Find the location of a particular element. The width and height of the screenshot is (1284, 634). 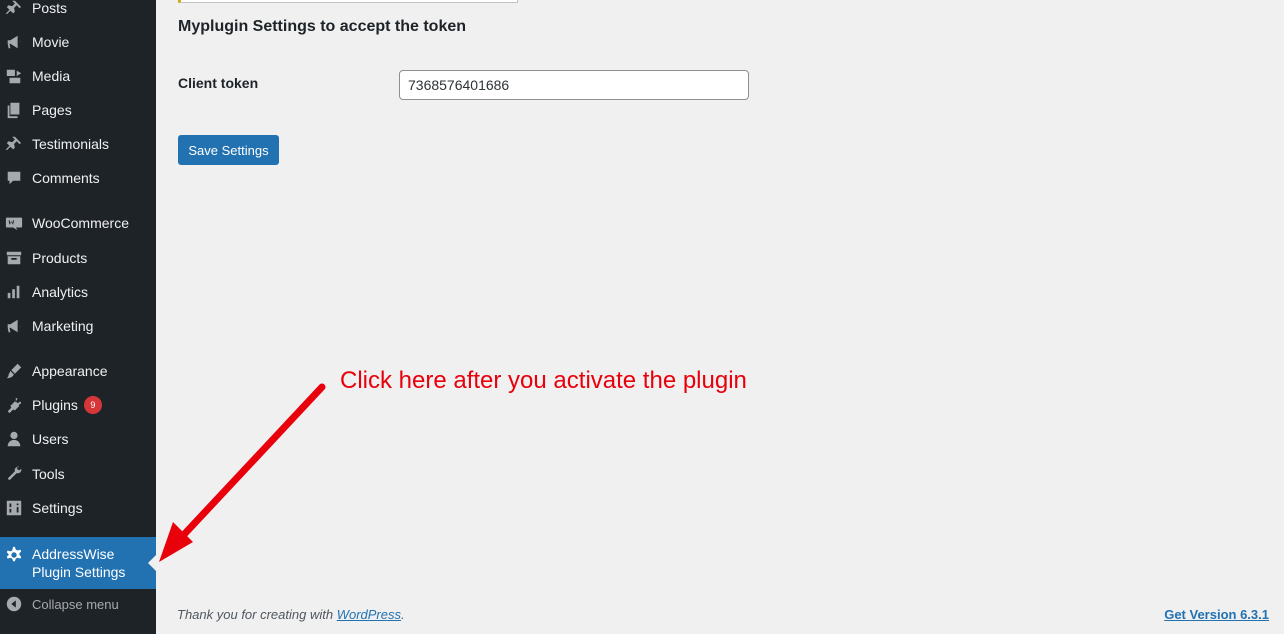

sidebar-item-label: WooCommerce is located at coordinates (80, 223).